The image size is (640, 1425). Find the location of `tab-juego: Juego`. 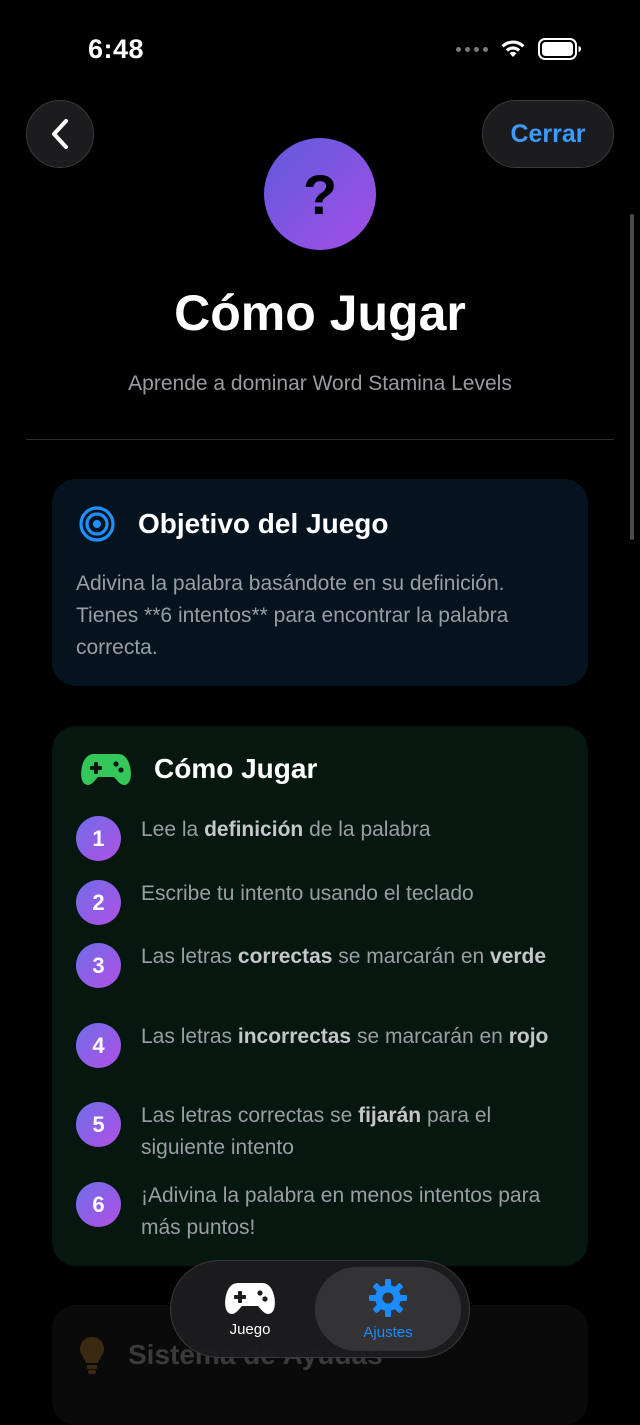

tab-juego: Juego is located at coordinates (250, 1309).